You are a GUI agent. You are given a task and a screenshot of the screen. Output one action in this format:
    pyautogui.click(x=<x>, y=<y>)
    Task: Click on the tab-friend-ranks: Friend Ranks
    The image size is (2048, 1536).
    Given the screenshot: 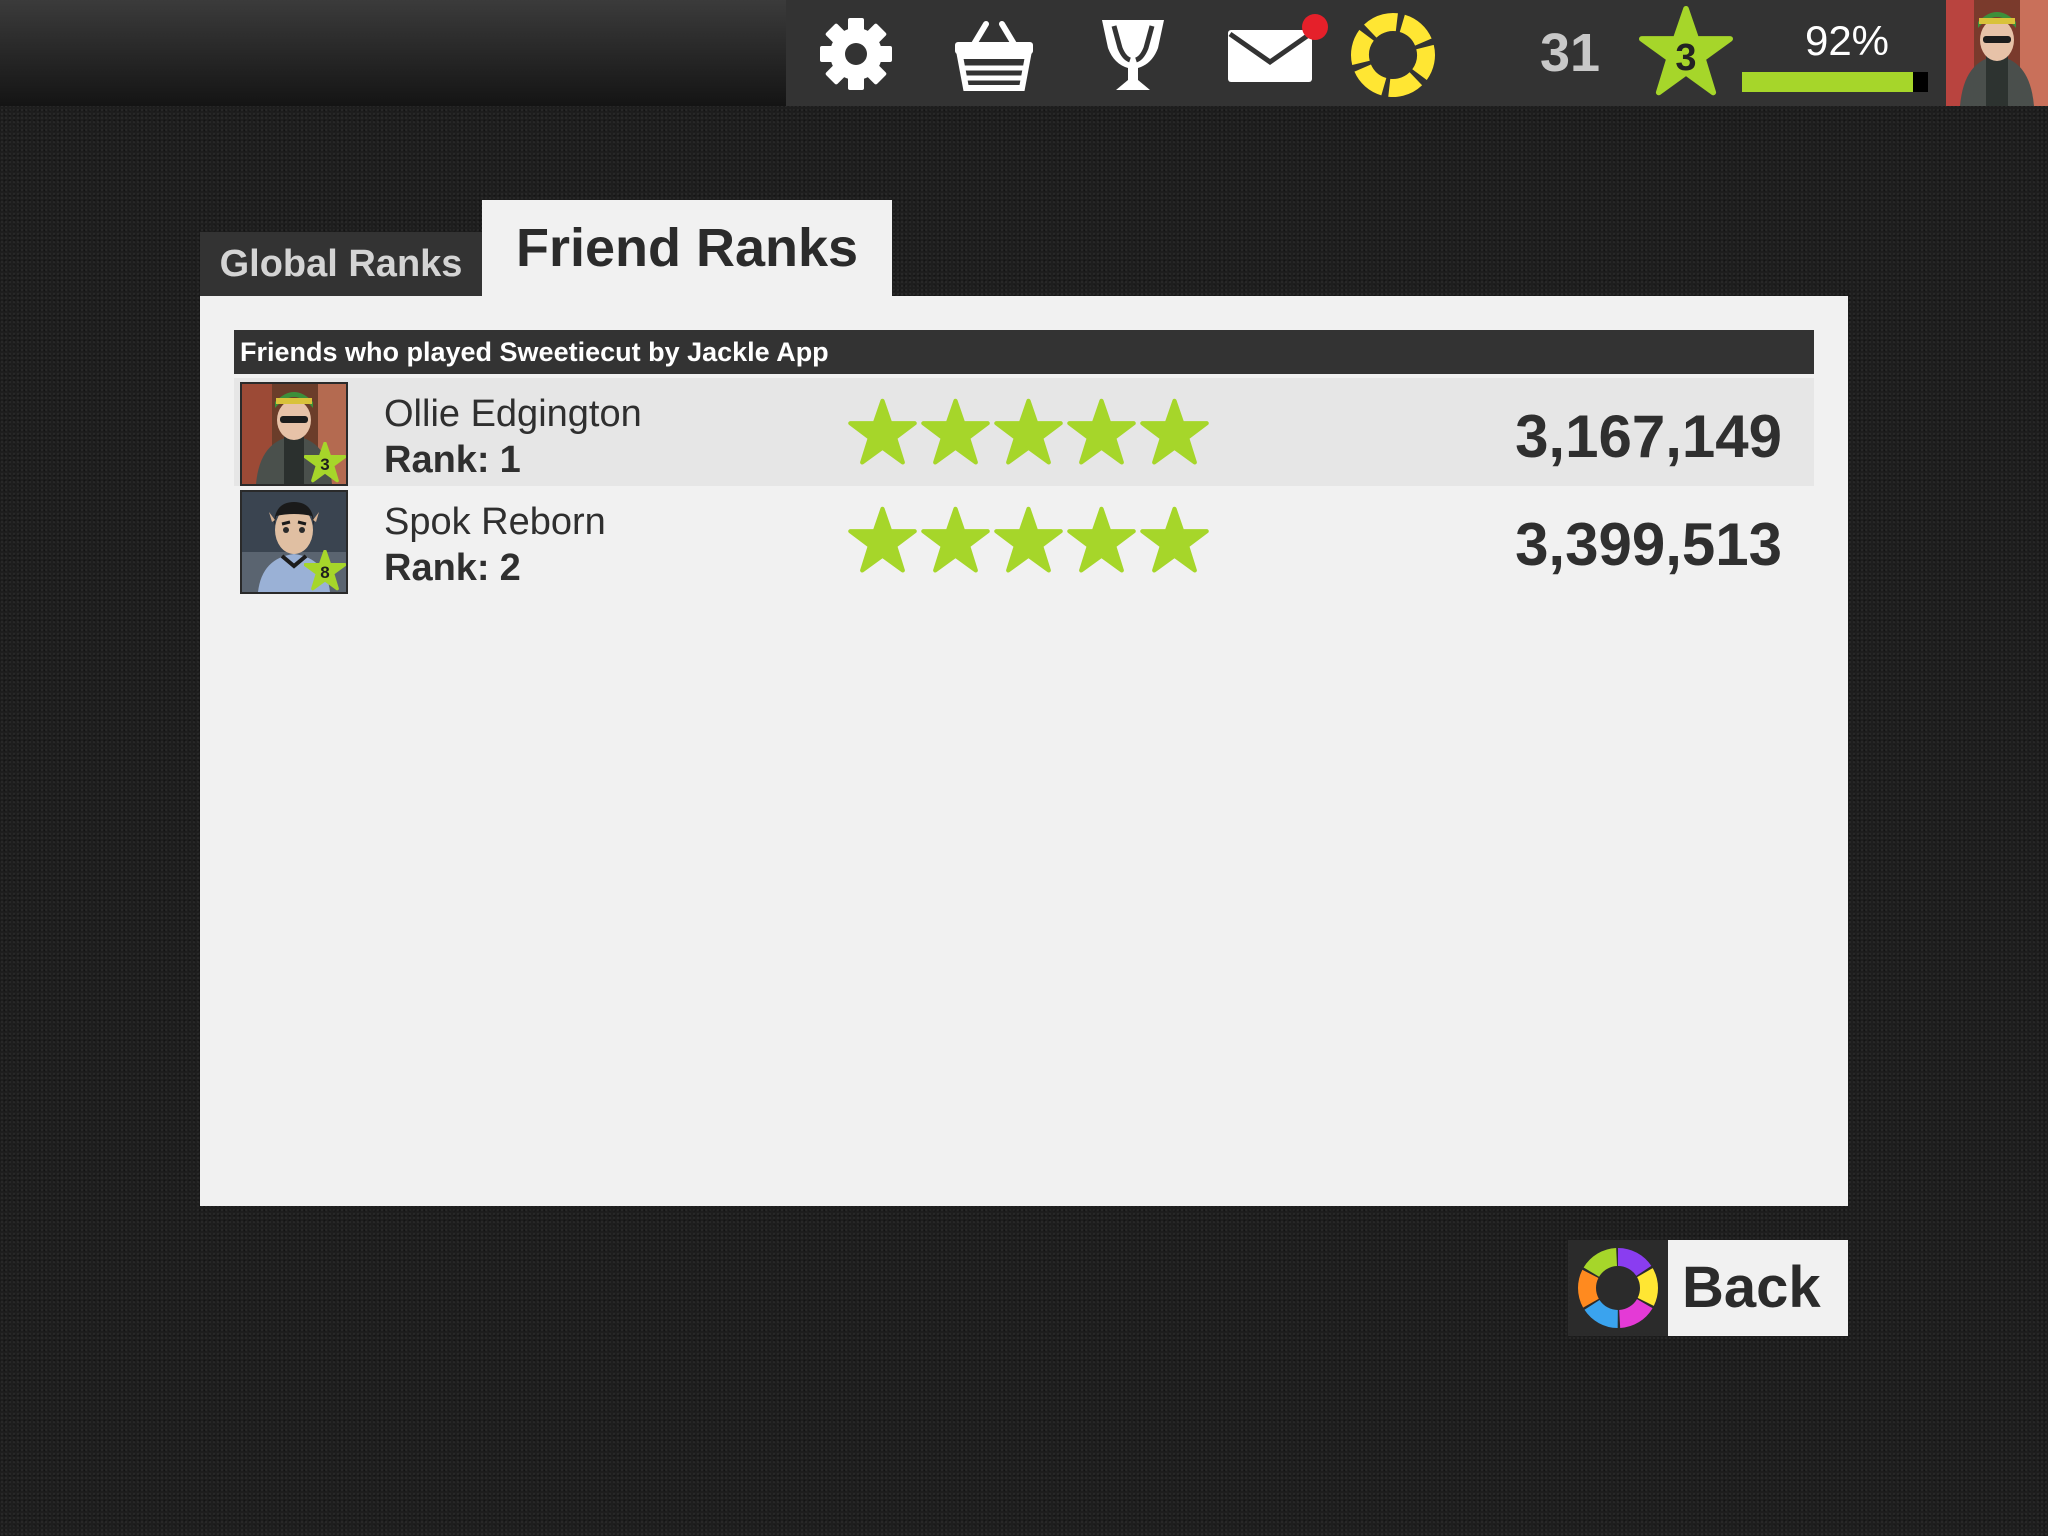 What is the action you would take?
    pyautogui.click(x=687, y=248)
    